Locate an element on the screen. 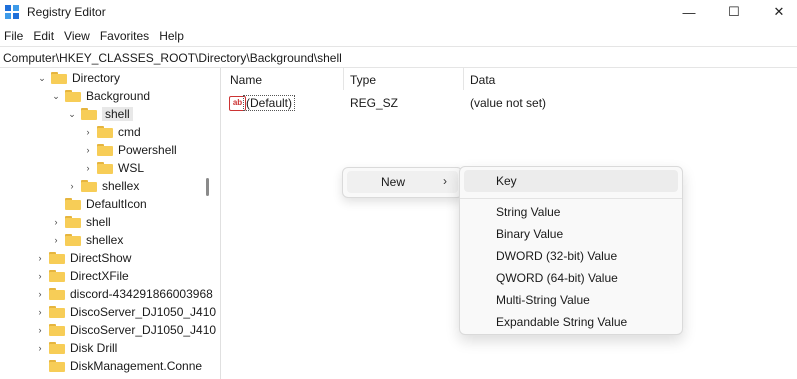  tree-item-background: ⌄ Background is located at coordinates (100, 96).